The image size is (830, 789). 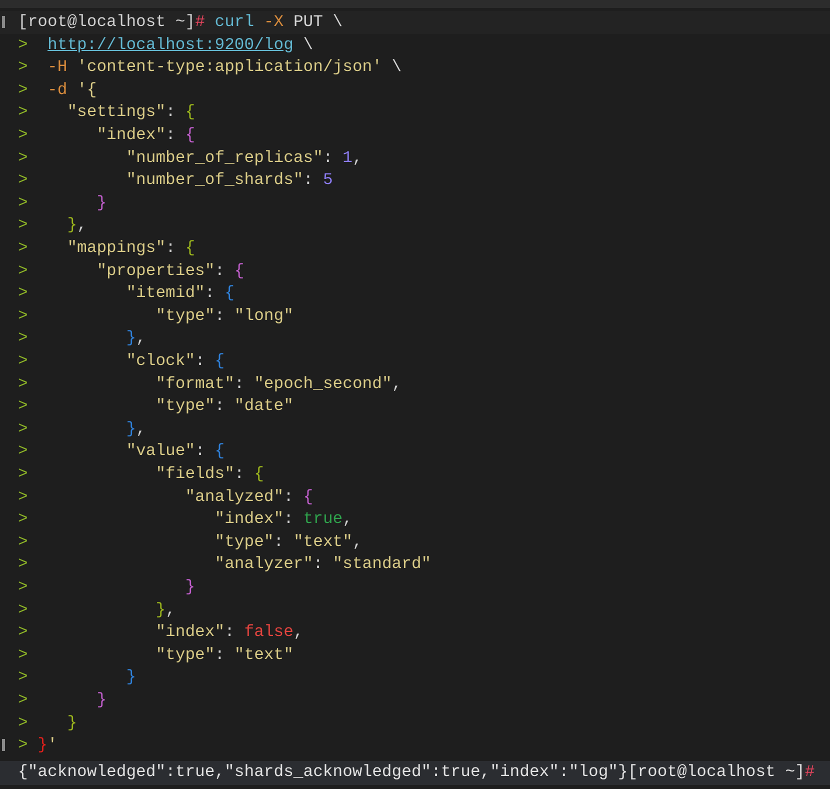 What do you see at coordinates (161, 632) in the screenshot?
I see `code-line: > "index": false,` at bounding box center [161, 632].